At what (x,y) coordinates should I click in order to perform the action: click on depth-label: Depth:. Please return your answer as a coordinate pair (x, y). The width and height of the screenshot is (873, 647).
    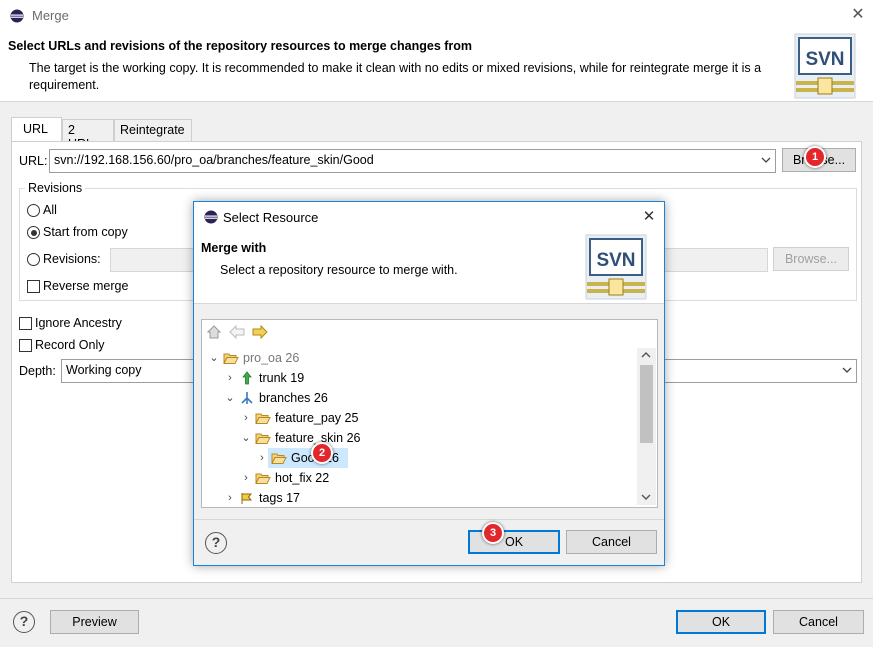
    Looking at the image, I should click on (37, 371).